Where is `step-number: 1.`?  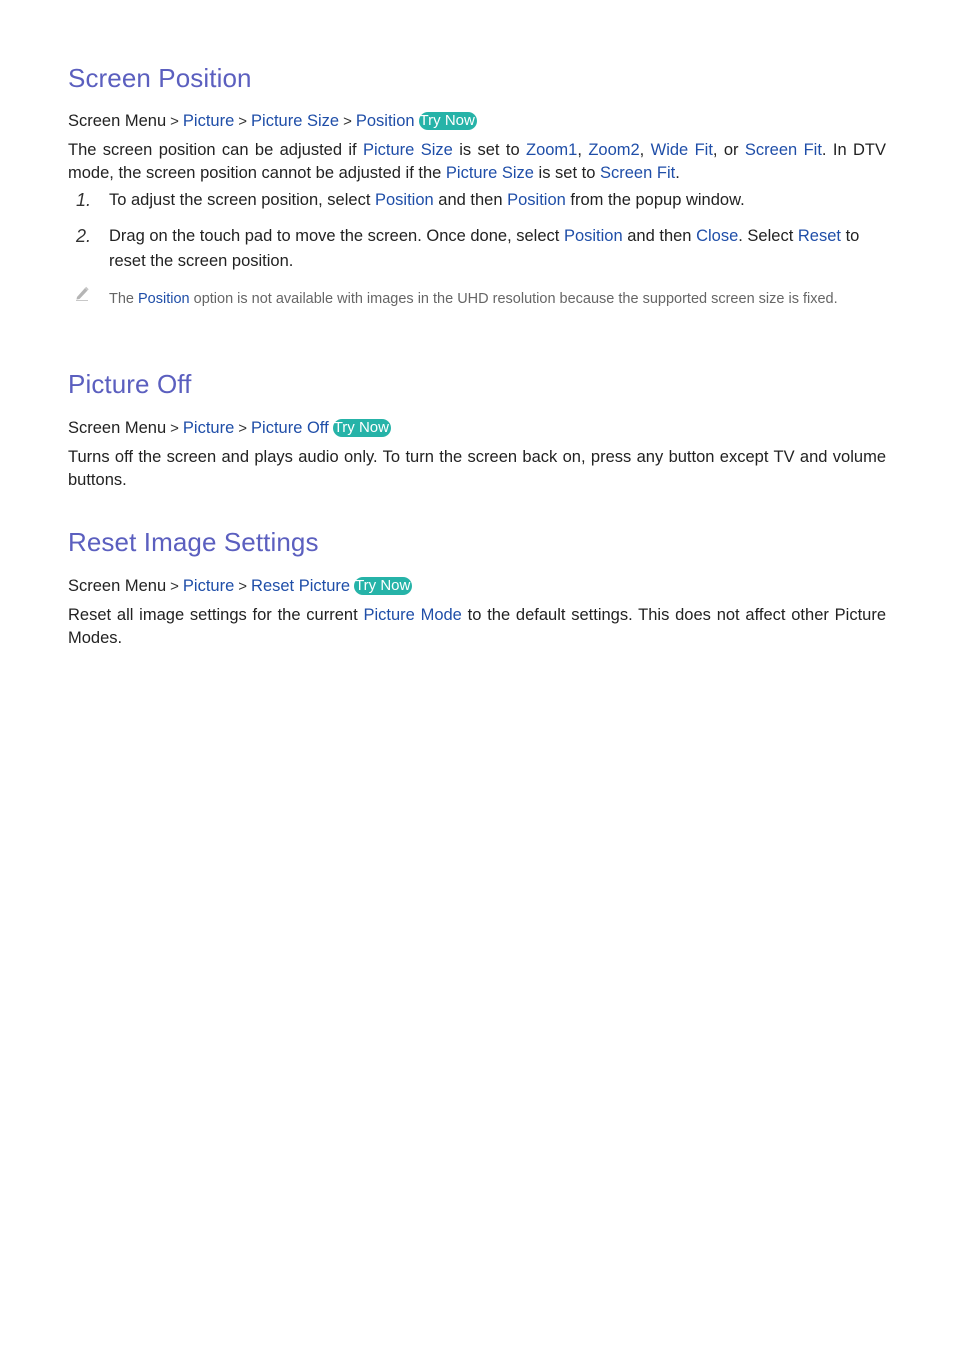
step-number: 1. is located at coordinates (84, 200).